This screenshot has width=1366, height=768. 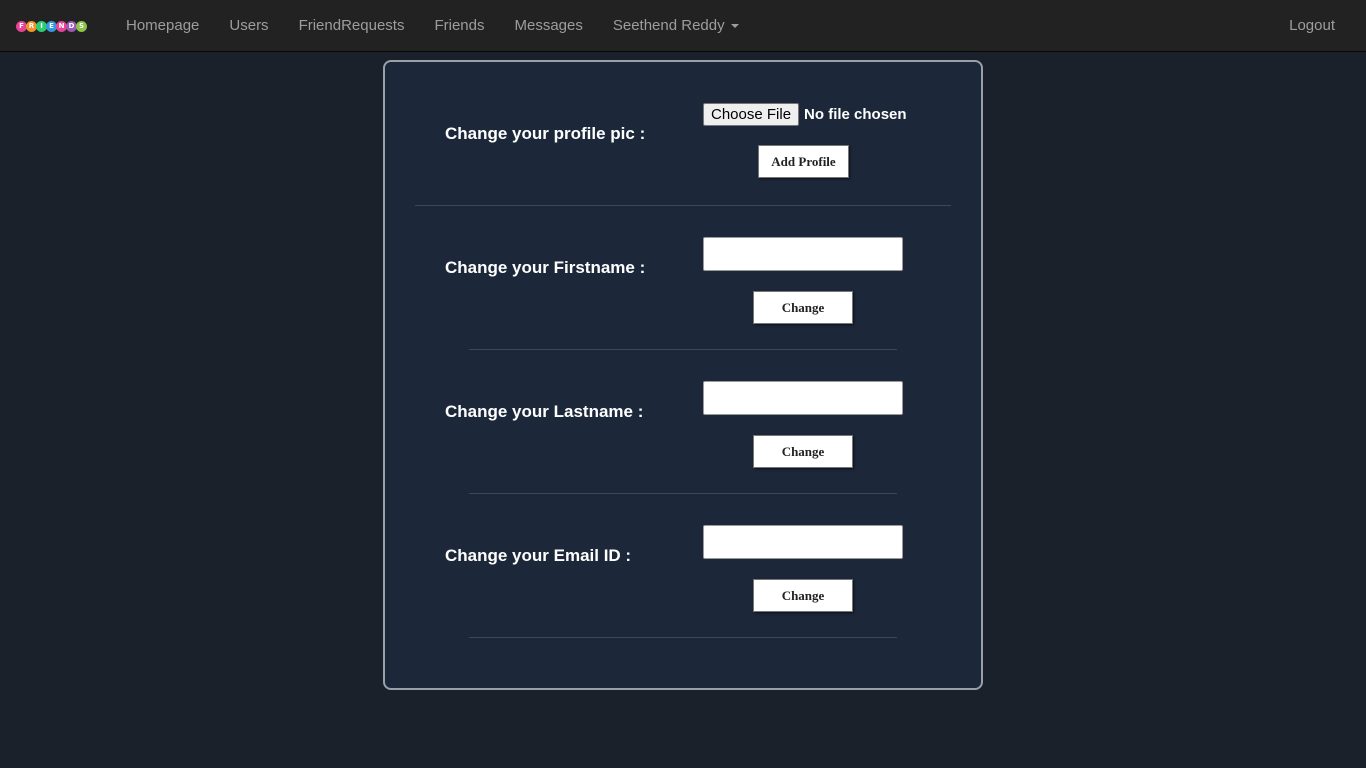 I want to click on profile-pic-label: Change your profile pic :, so click(x=545, y=133).